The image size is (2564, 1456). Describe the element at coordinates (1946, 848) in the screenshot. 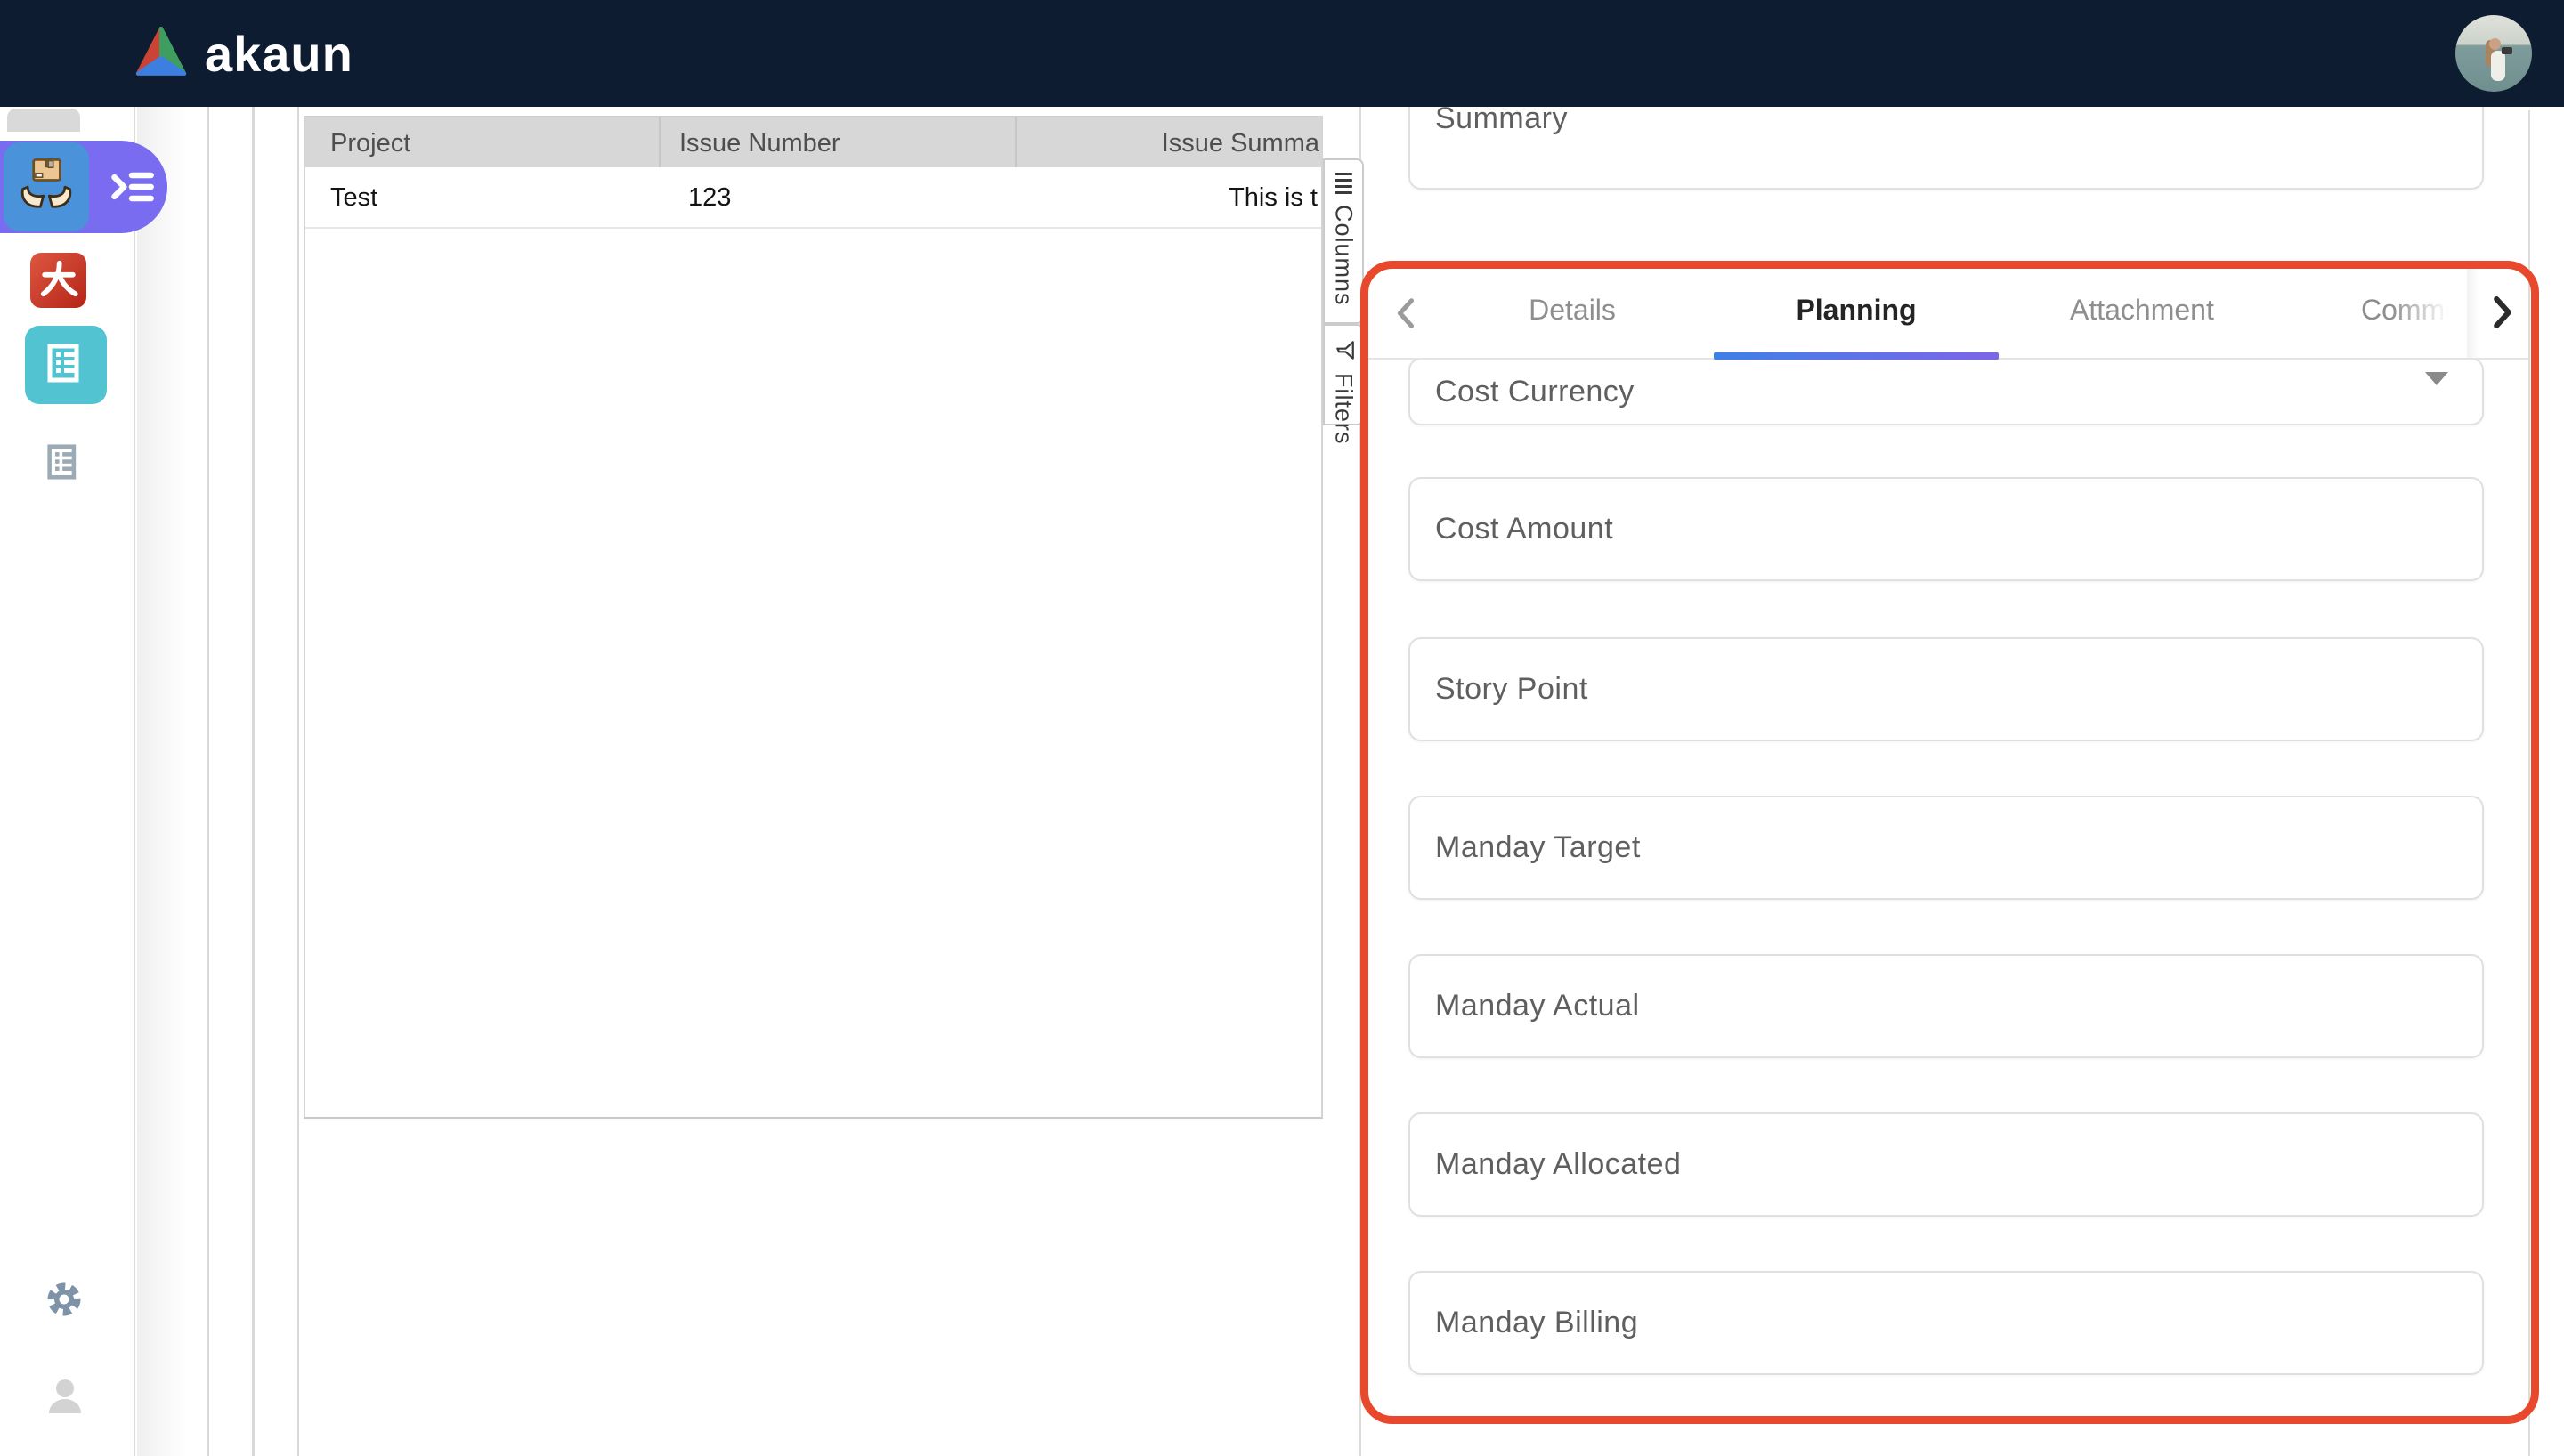

I see `manday-target-field: Manday Target` at that location.